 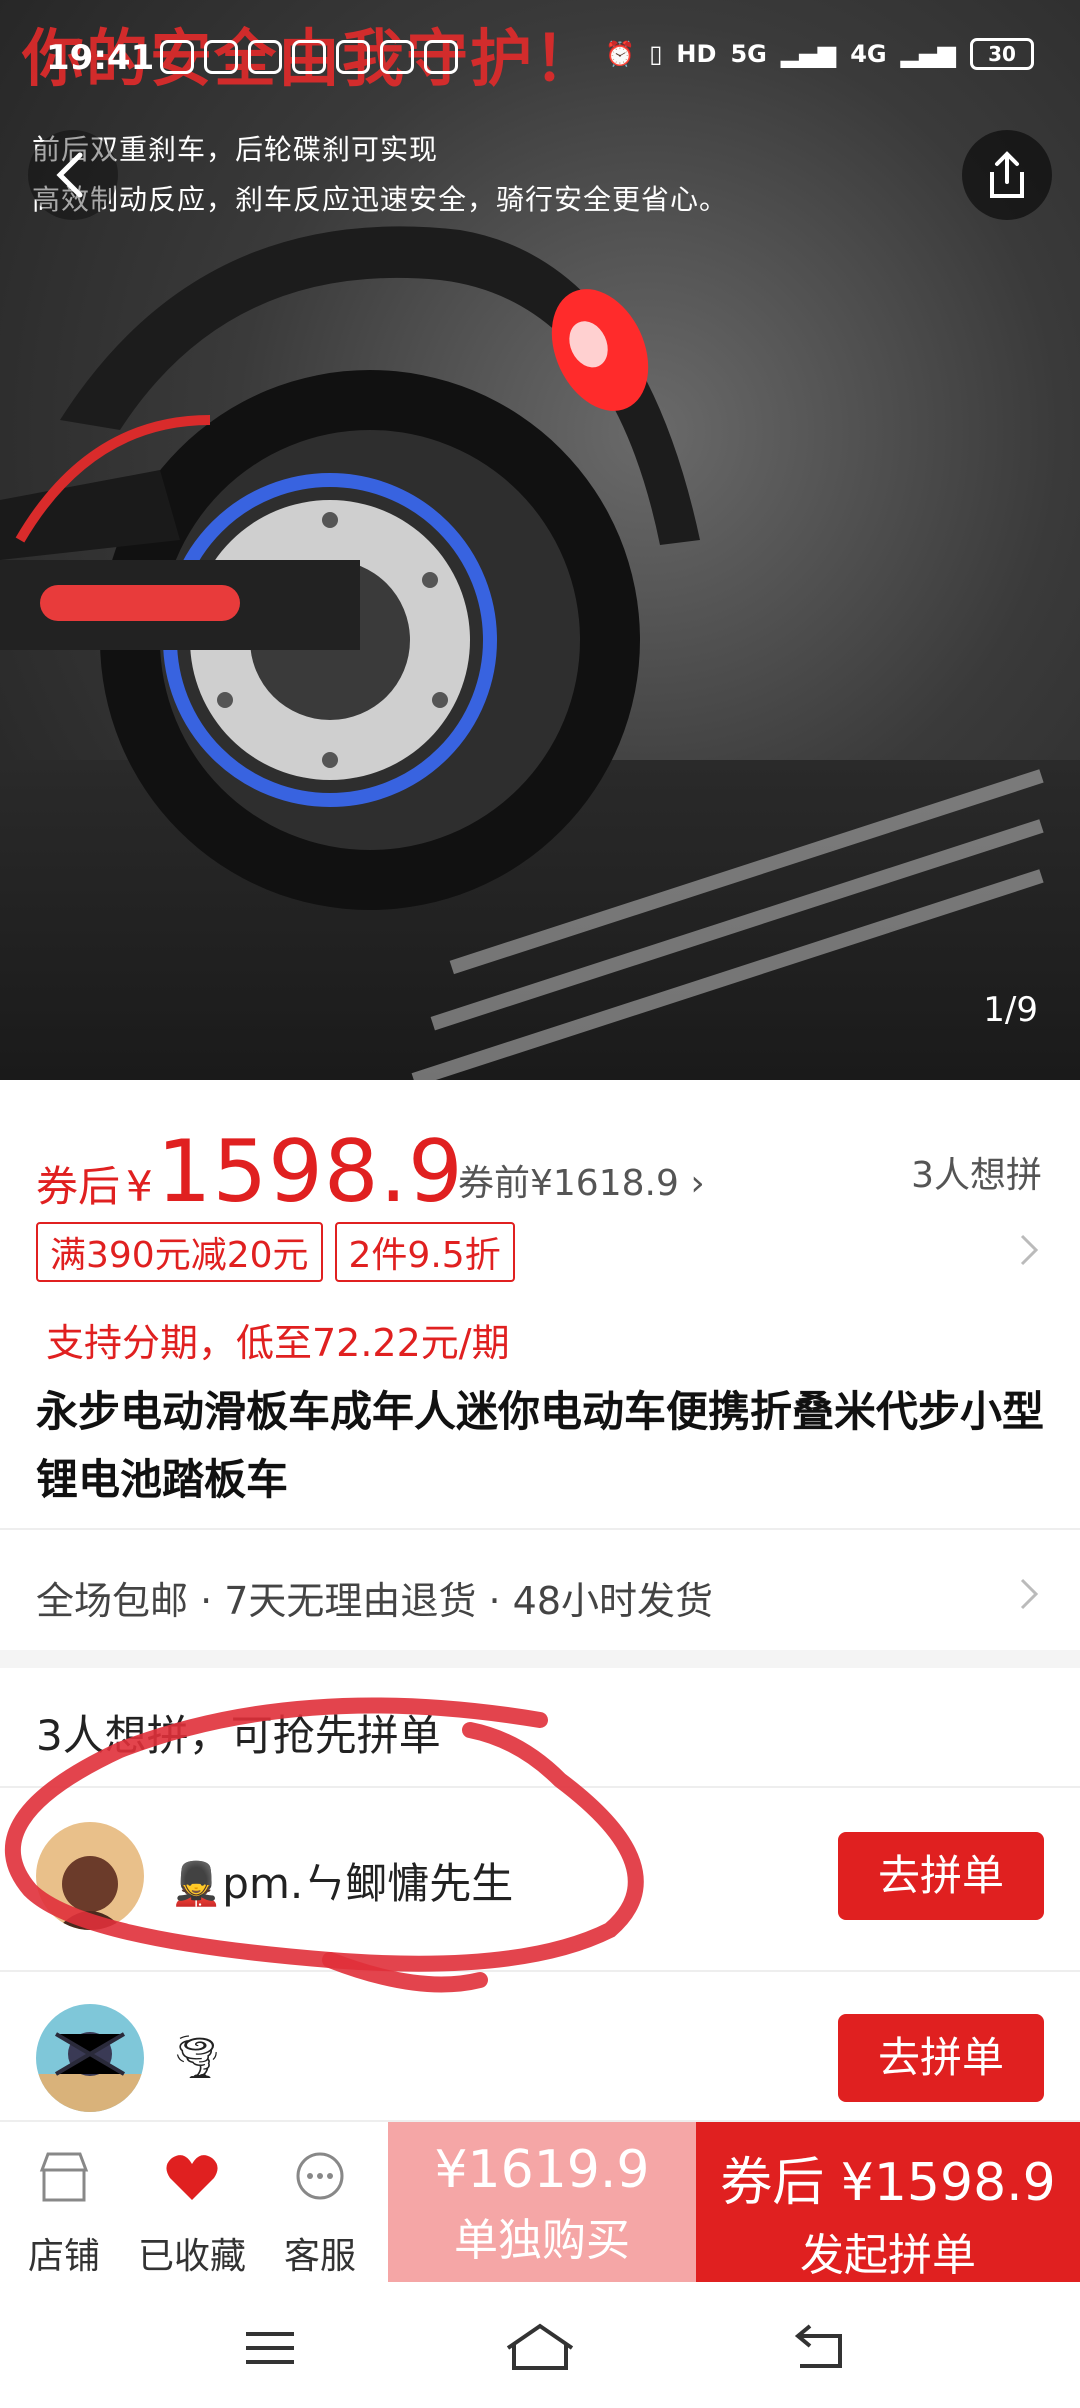 What do you see at coordinates (1010, 1010) in the screenshot?
I see `image-counter: 1/9` at bounding box center [1010, 1010].